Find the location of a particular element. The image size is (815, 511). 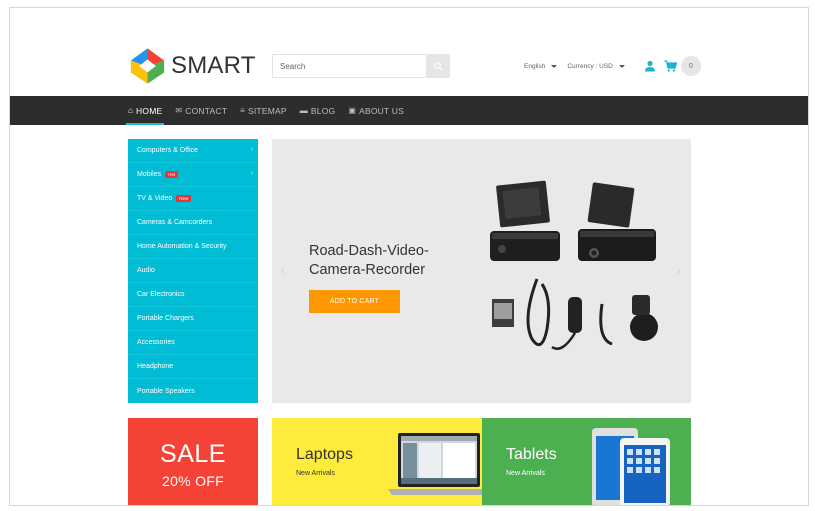

category-item-car-electronics: Car Electronics is located at coordinates (193, 295).